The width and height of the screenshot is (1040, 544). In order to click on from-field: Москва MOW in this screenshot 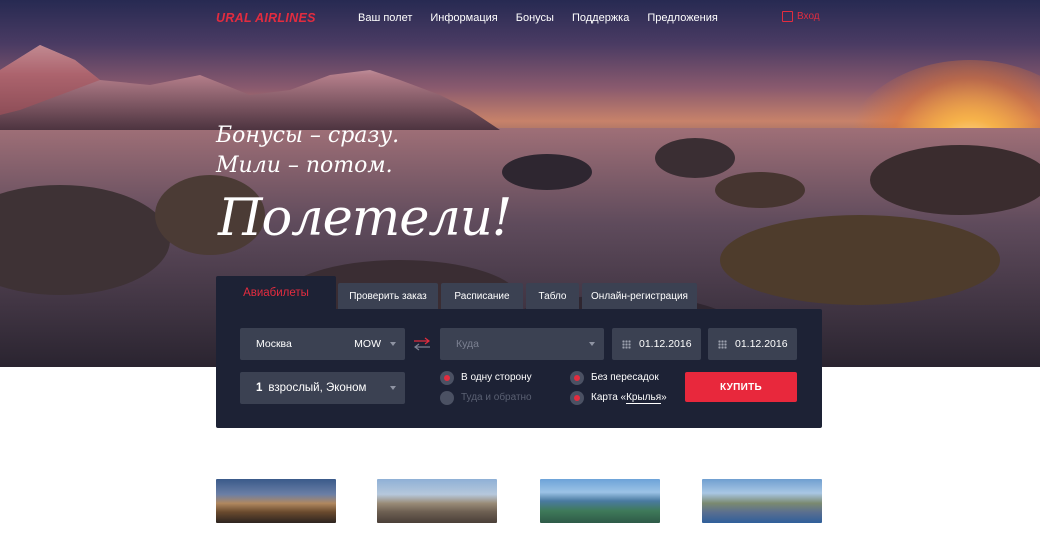, I will do `click(322, 344)`.